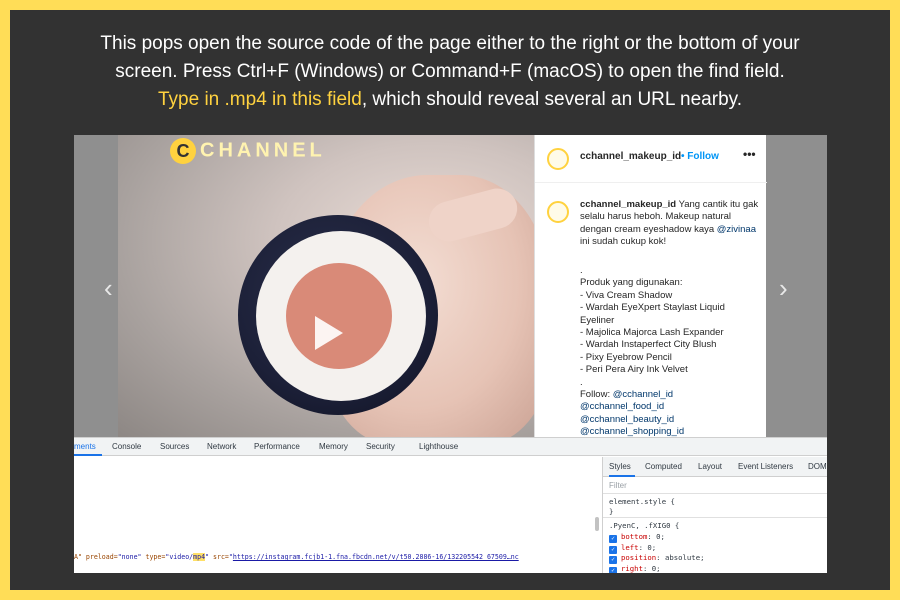 Image resolution: width=900 pixels, height=600 pixels. I want to click on styles-tab: Layout, so click(710, 466).